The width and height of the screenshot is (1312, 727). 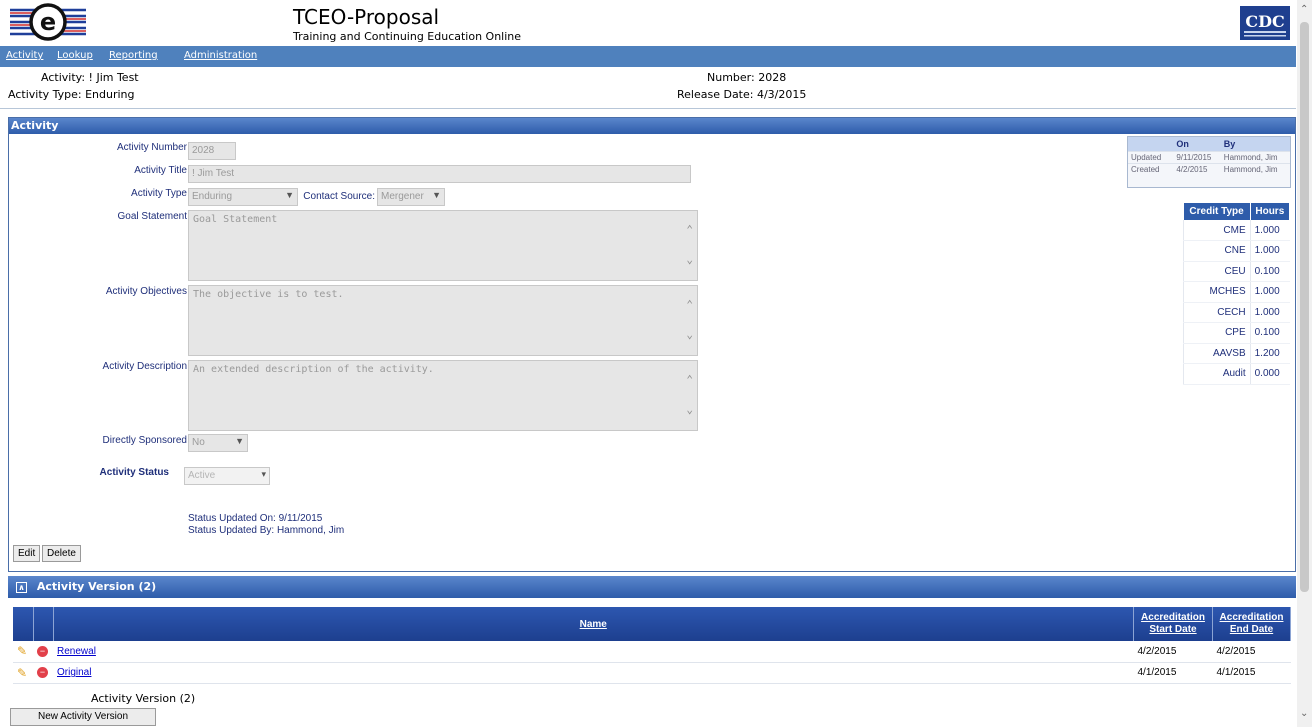 What do you see at coordinates (268, 294) in the screenshot?
I see `activity-objectives-value: The objective is to test.` at bounding box center [268, 294].